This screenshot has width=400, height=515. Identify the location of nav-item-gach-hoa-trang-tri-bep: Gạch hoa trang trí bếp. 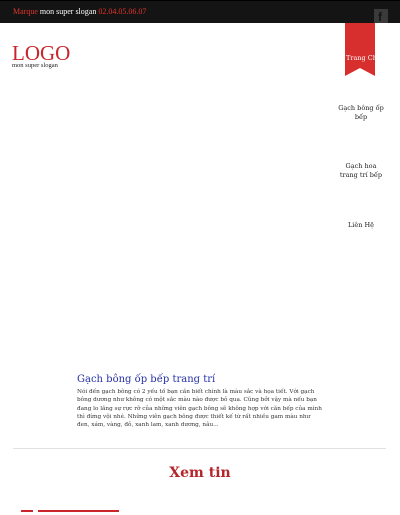
(361, 171).